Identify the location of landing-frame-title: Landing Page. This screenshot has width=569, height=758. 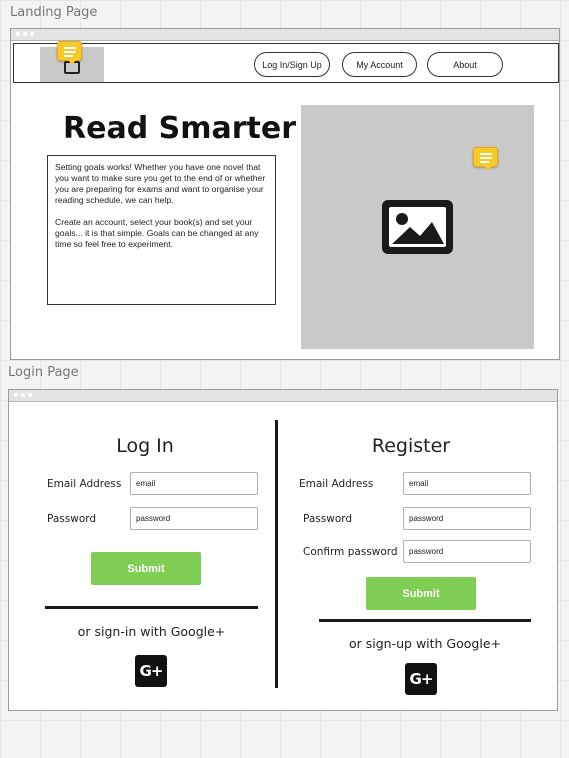
(54, 12).